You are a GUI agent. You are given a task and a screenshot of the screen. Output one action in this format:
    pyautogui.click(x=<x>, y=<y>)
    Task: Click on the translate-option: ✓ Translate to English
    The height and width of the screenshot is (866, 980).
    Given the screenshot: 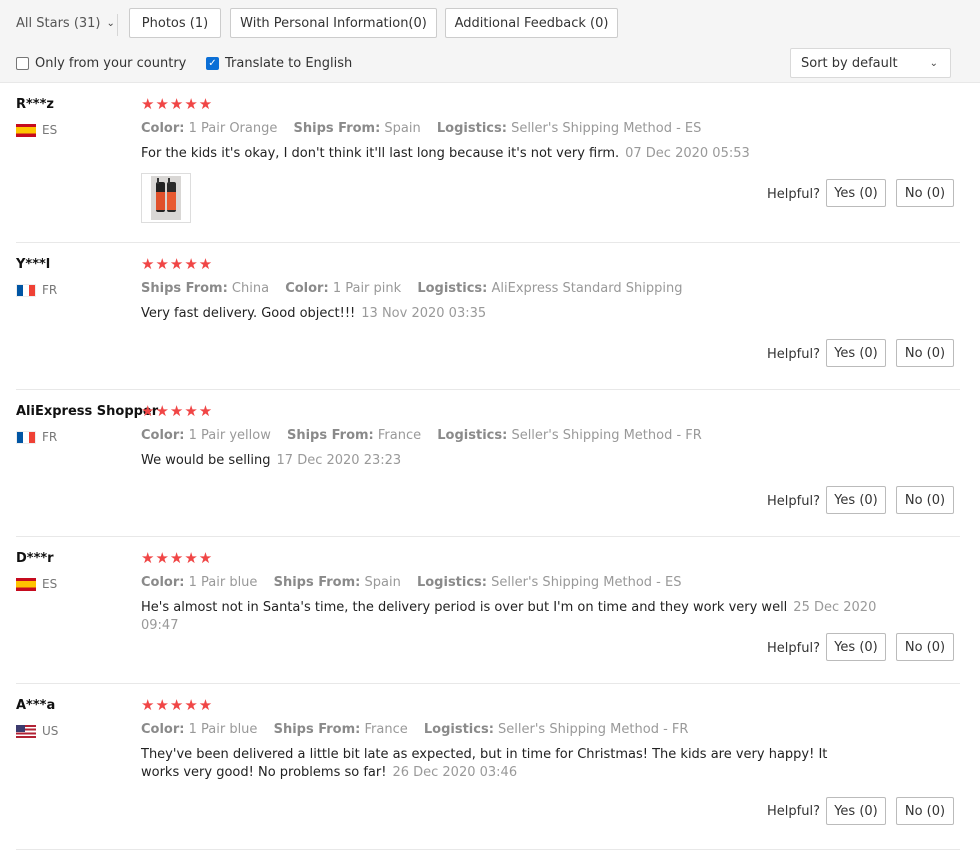 What is the action you would take?
    pyautogui.click(x=279, y=63)
    